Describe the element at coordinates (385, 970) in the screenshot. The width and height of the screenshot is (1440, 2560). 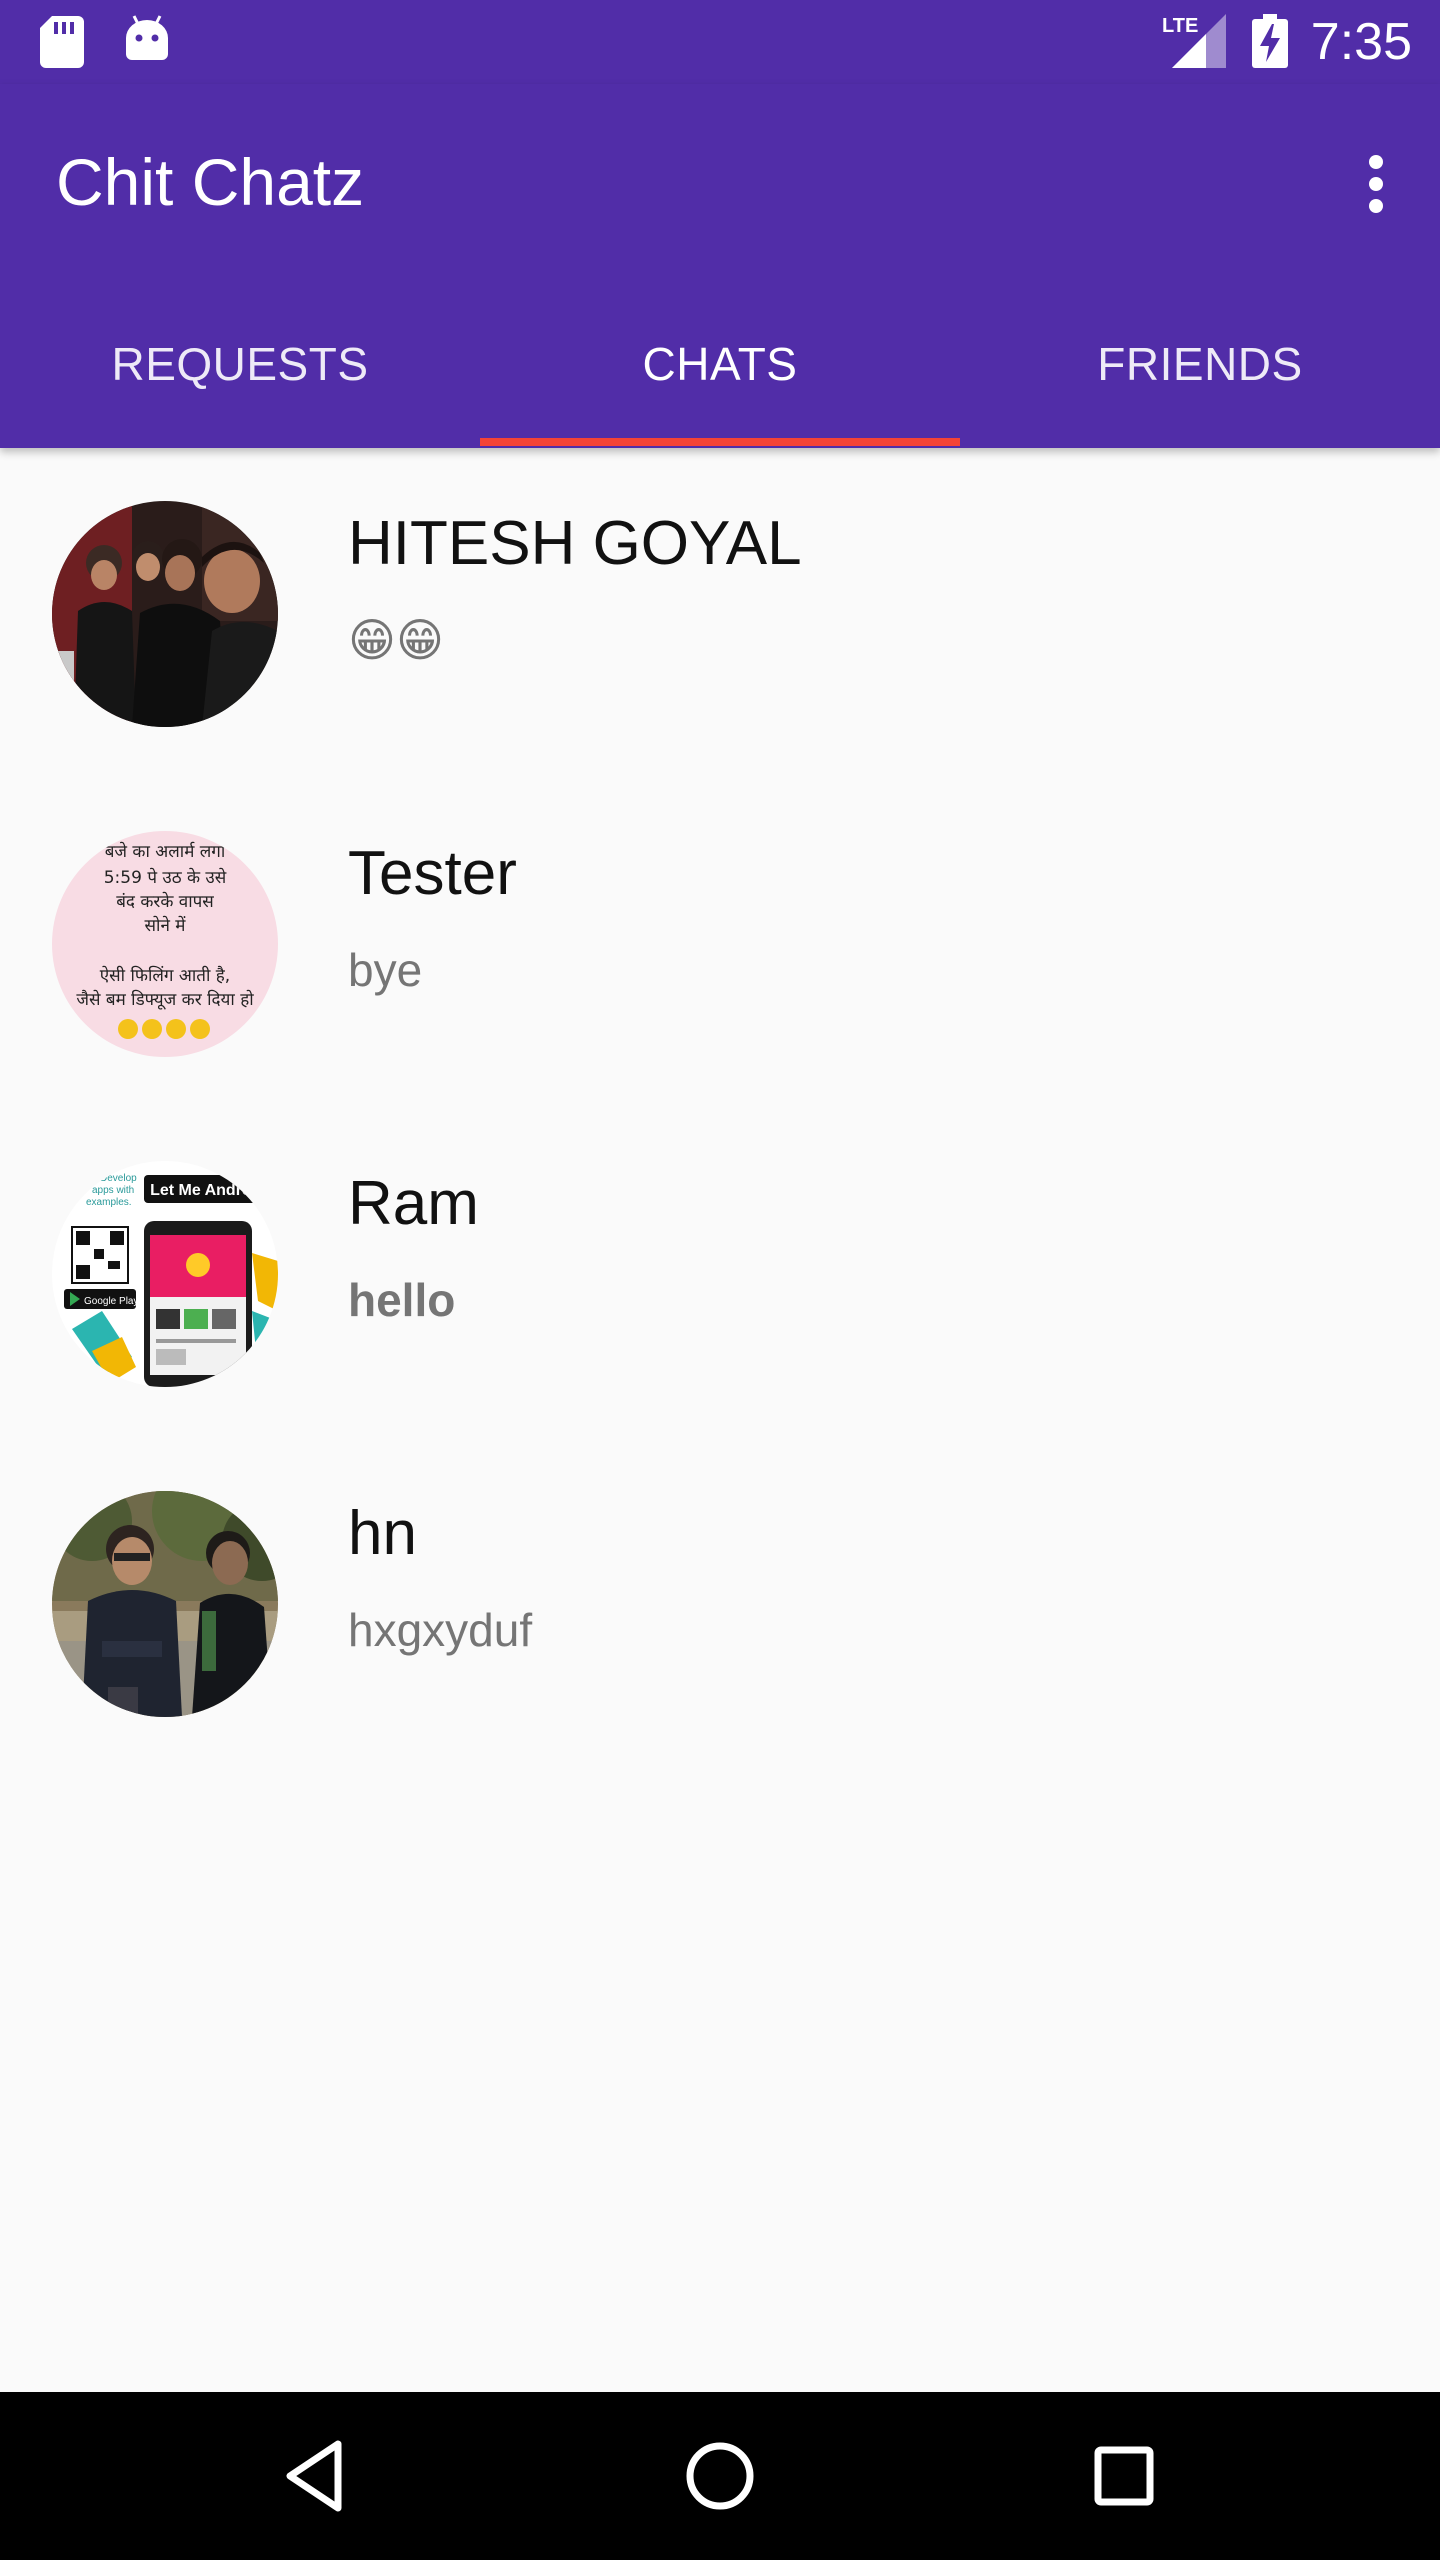
I see `chat-last-message: bye` at that location.